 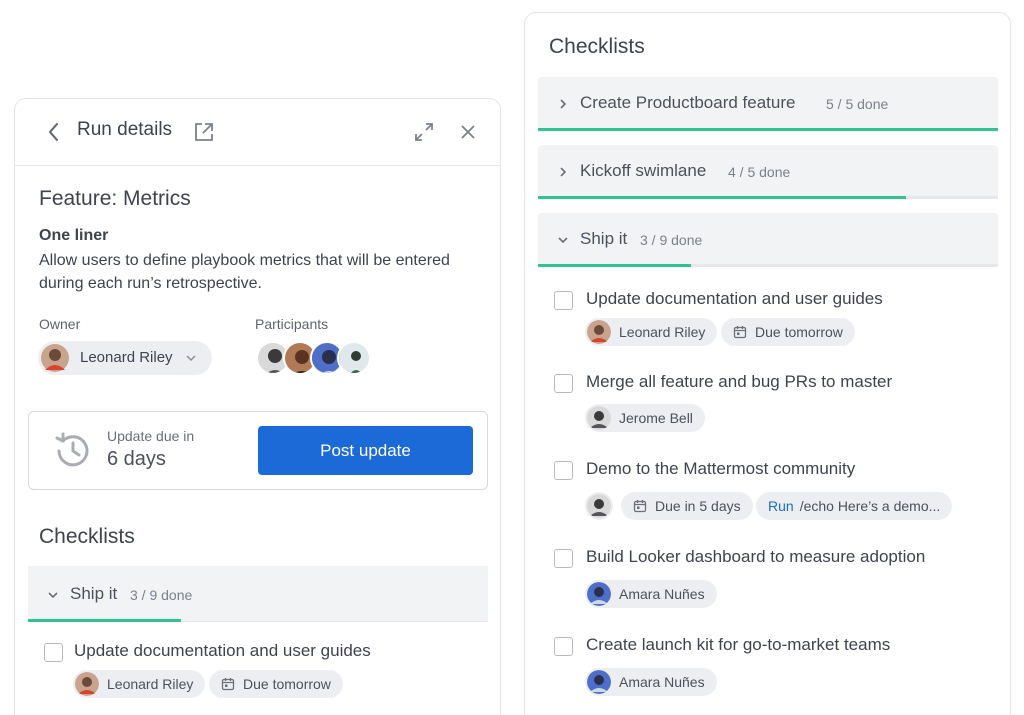 I want to click on item-text: Demo to the Mattermost community, so click(x=721, y=468).